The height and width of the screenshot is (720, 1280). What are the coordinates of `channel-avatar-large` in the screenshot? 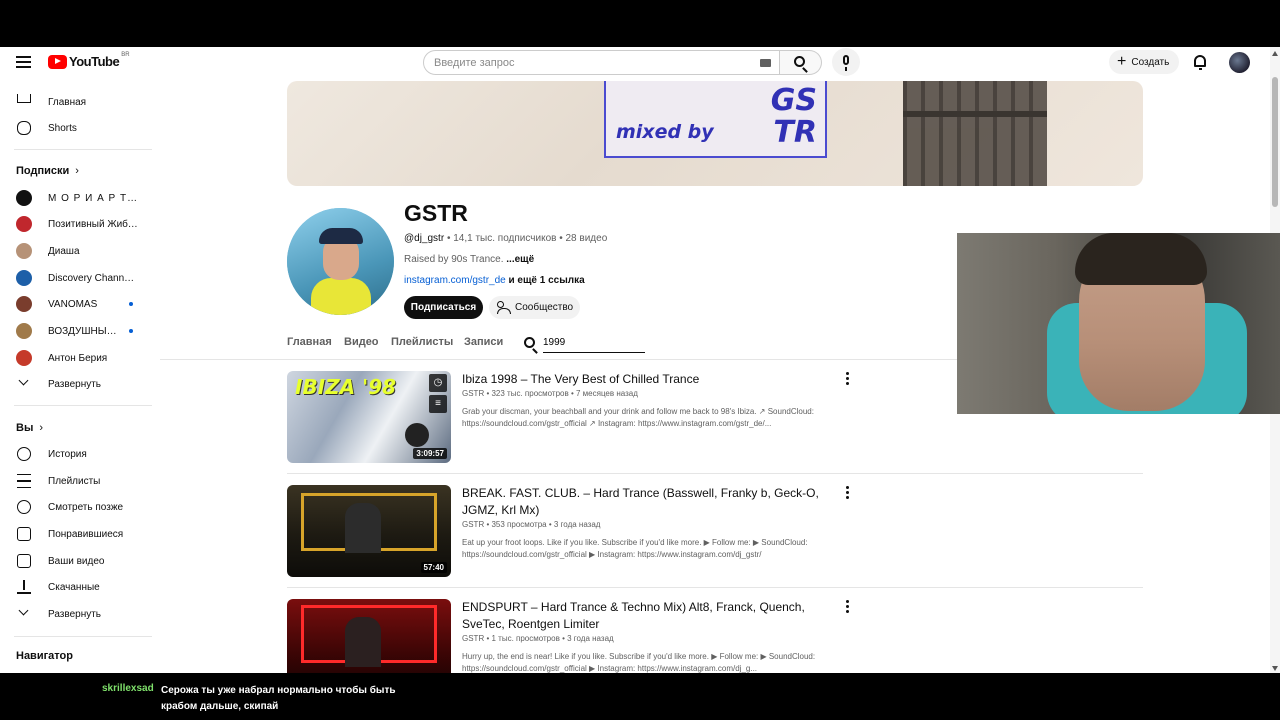 It's located at (340, 261).